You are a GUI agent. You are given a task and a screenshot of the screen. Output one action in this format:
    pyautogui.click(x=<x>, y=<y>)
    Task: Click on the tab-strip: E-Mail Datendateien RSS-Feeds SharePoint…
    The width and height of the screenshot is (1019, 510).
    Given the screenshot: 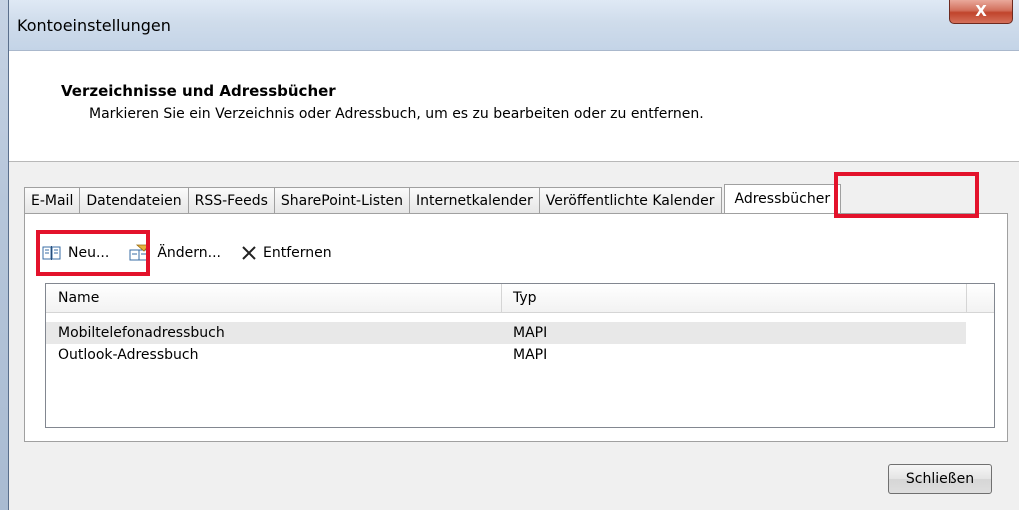 What is the action you would take?
    pyautogui.click(x=433, y=199)
    